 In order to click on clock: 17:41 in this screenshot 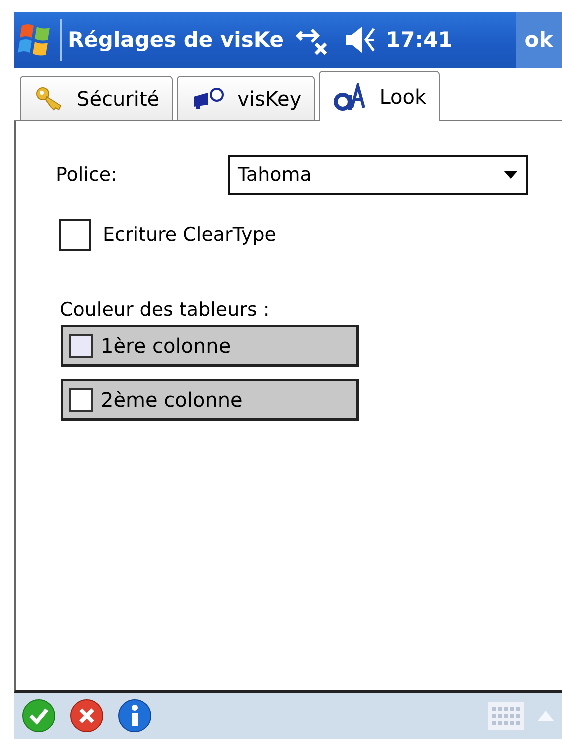, I will do `click(419, 40)`.